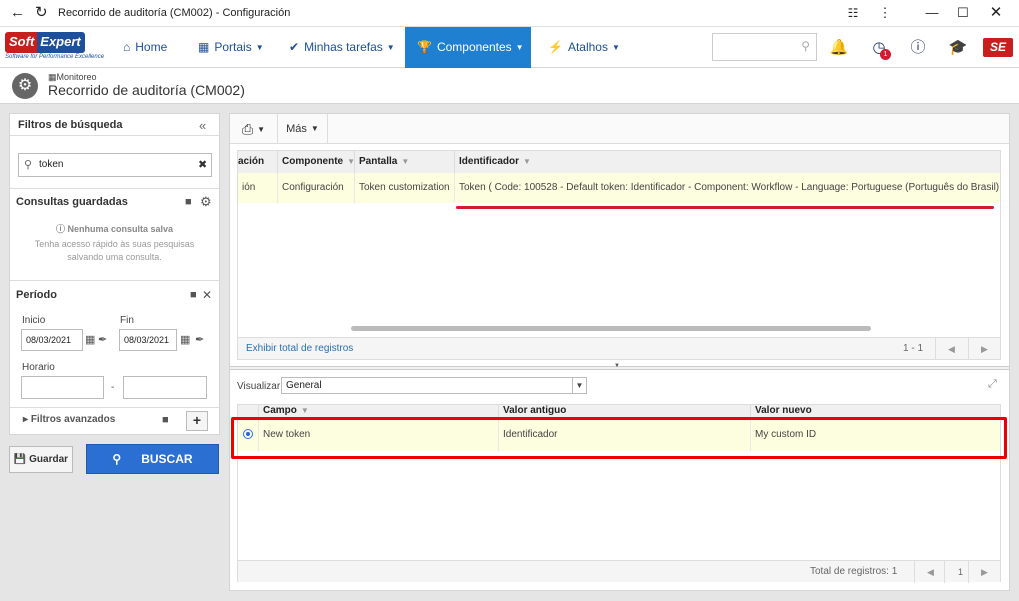 The height and width of the screenshot is (601, 1019). What do you see at coordinates (165, 387) in the screenshot?
I see `time-end-input` at bounding box center [165, 387].